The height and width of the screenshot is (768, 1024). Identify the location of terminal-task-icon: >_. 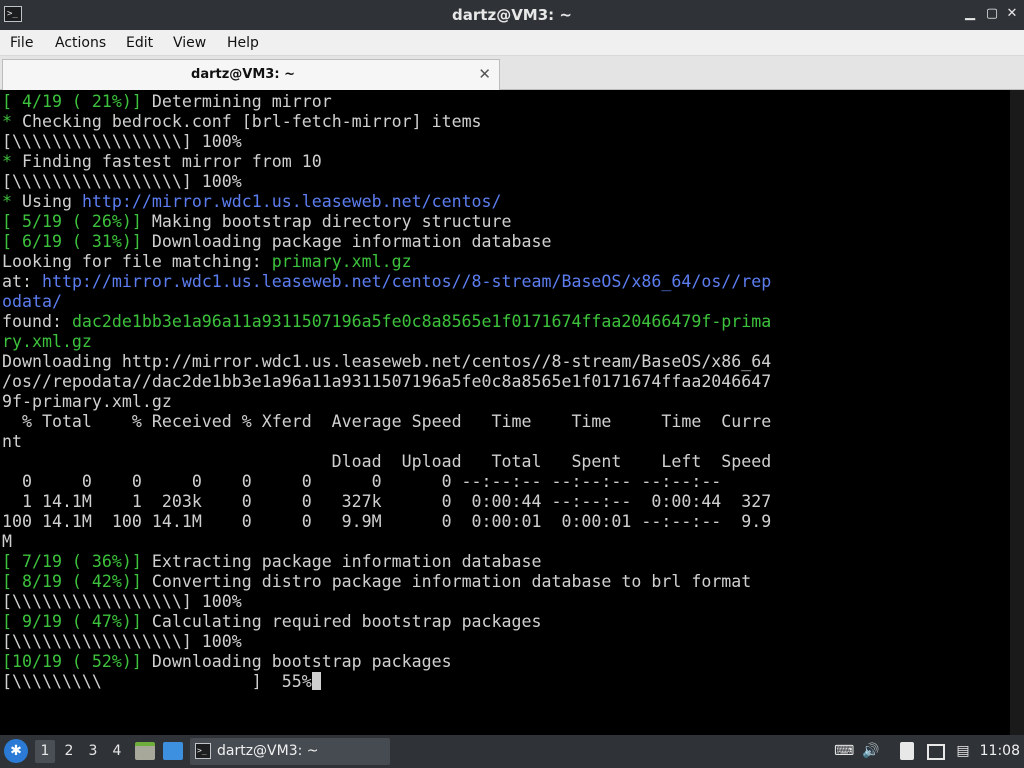
(203, 751).